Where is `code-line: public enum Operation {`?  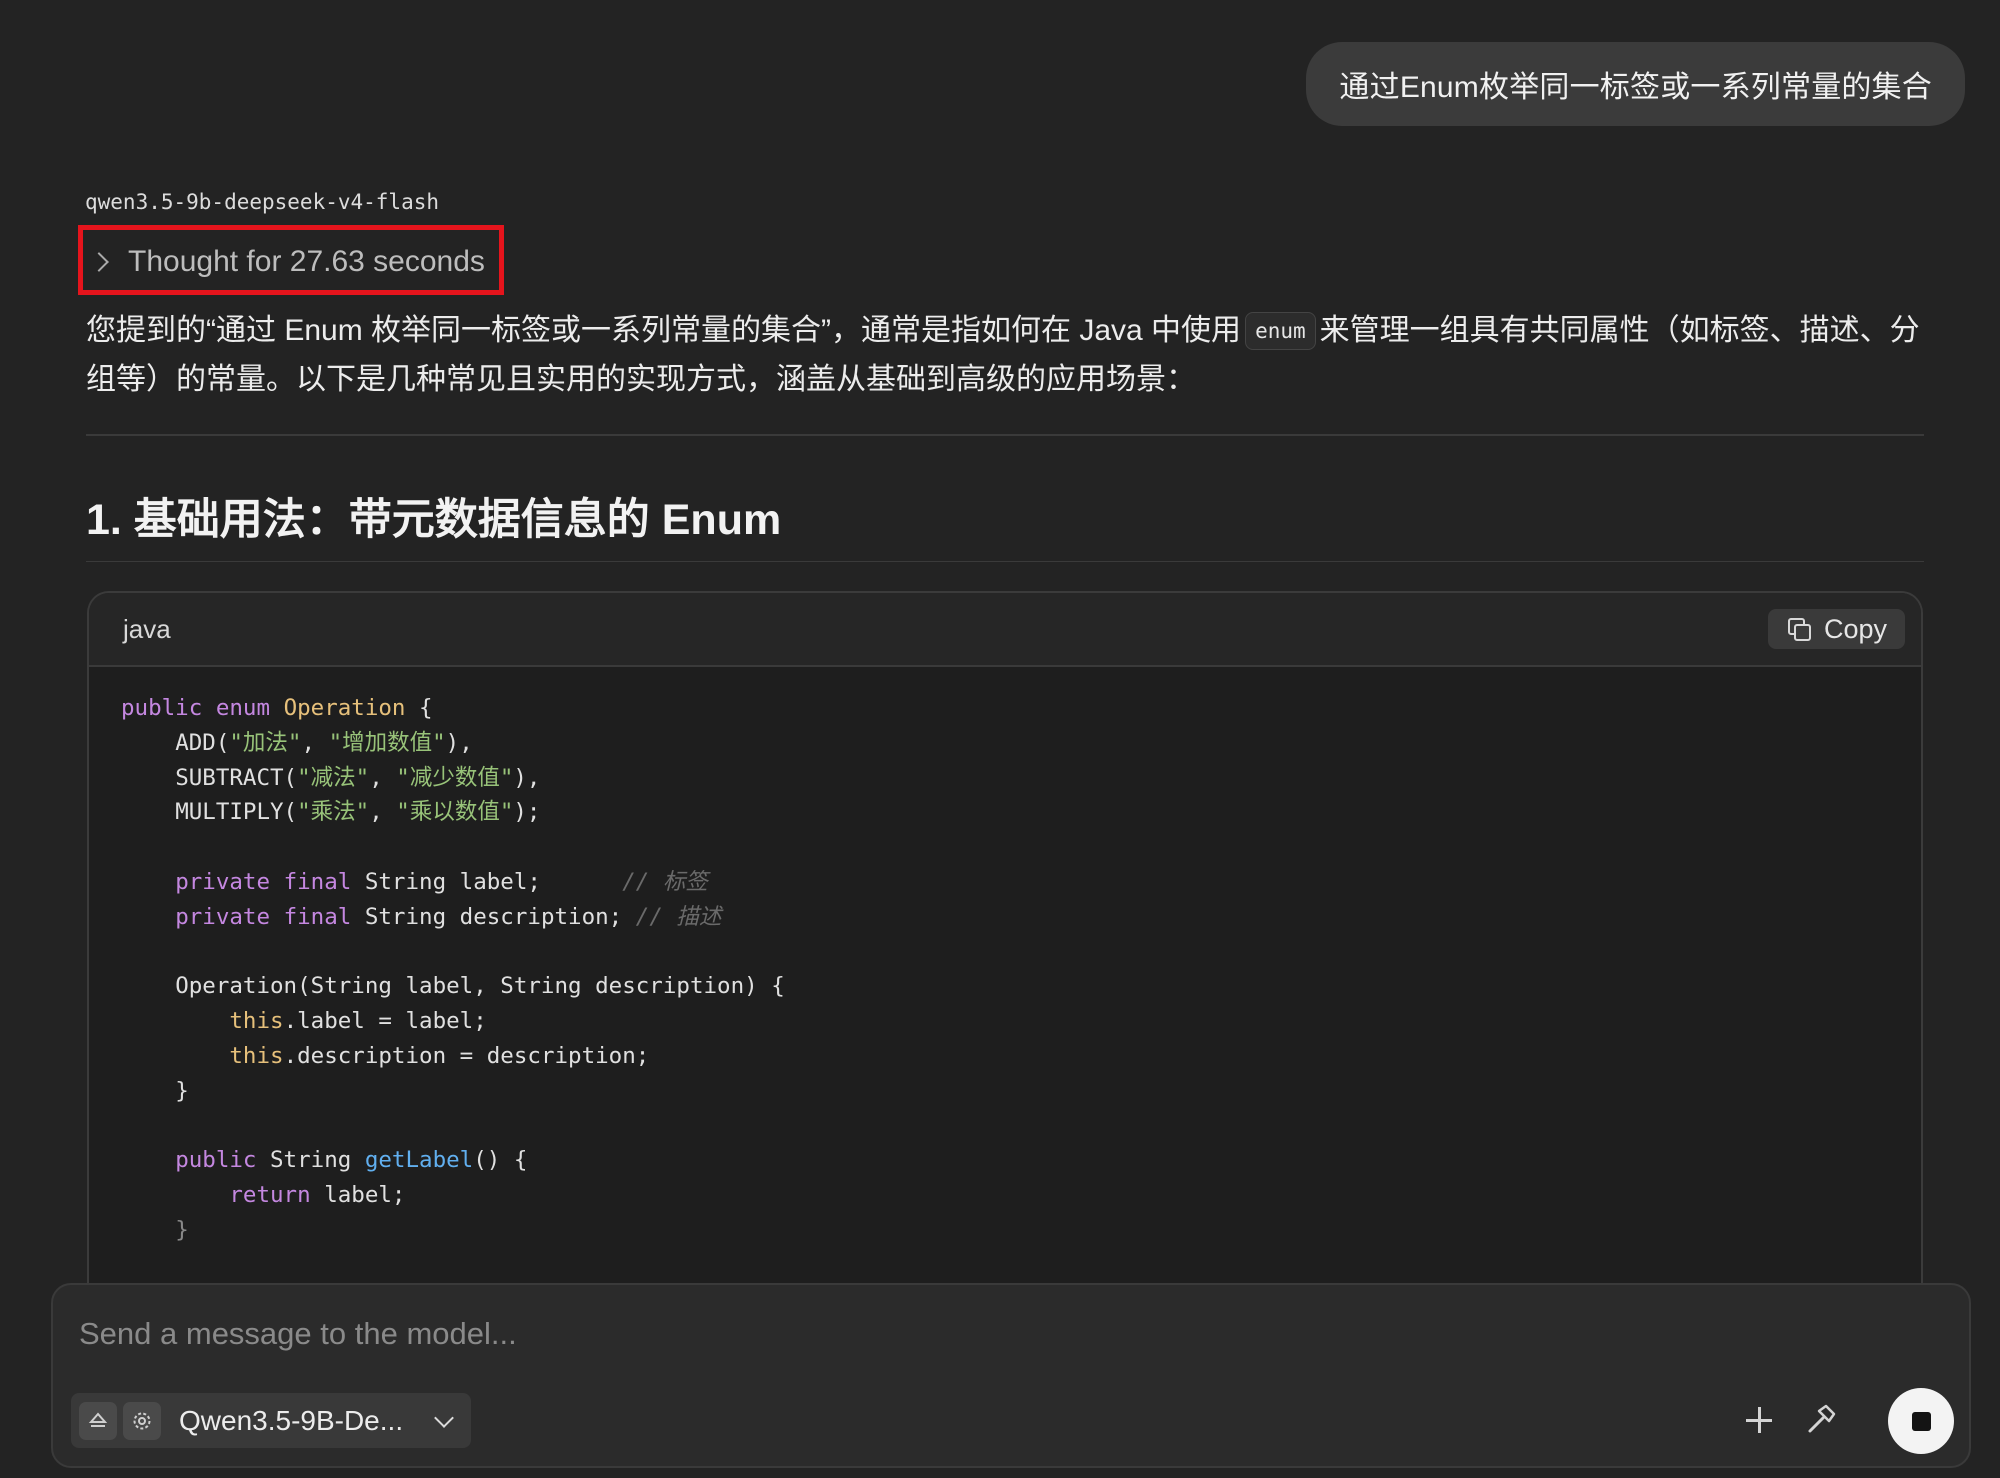
code-line: public enum Operation { is located at coordinates (277, 708).